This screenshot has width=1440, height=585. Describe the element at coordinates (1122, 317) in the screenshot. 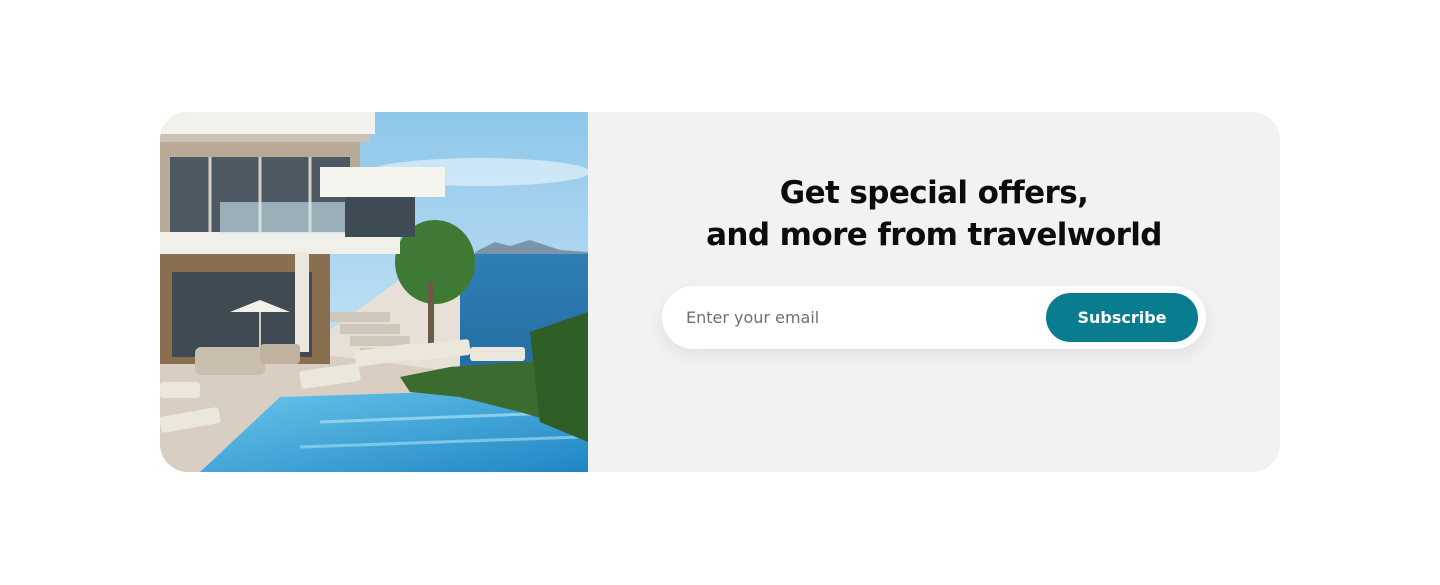

I see `subscribe-button: Subscribe` at that location.